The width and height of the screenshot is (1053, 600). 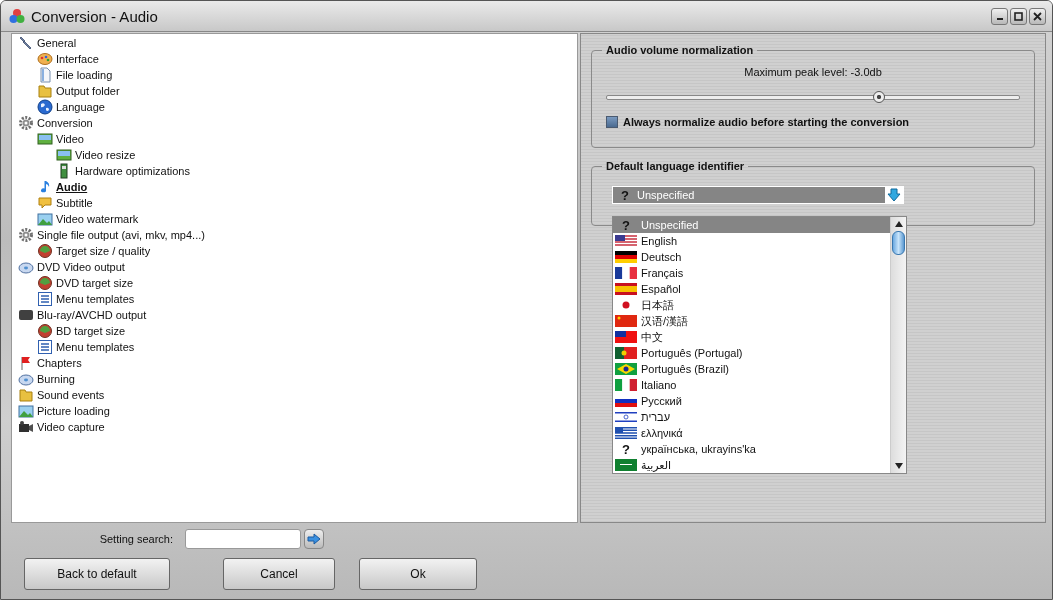 I want to click on language-option: العربية, so click(x=751, y=465).